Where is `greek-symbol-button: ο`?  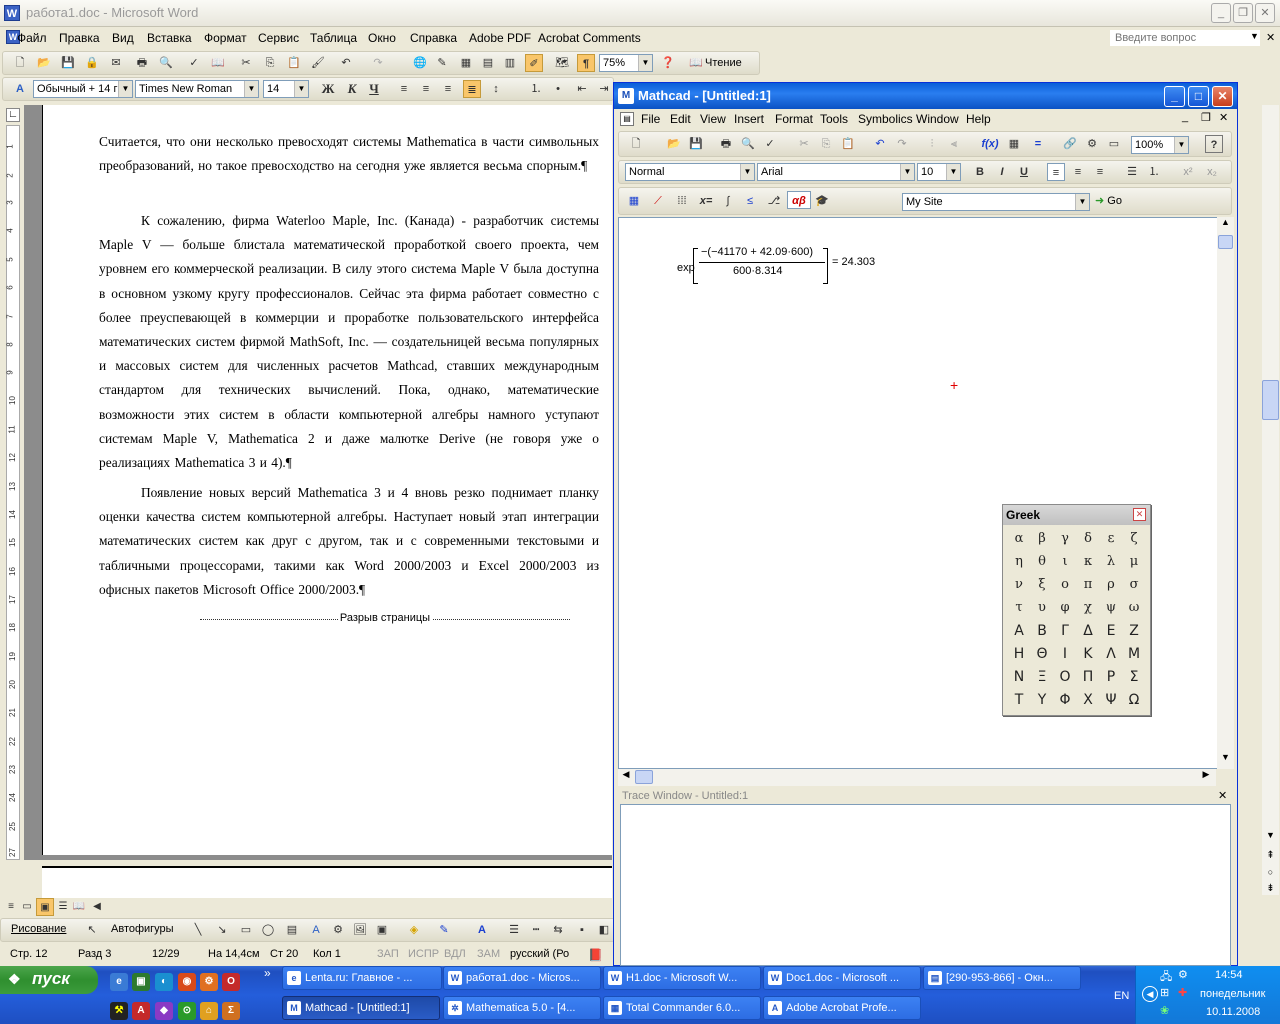 greek-symbol-button: ο is located at coordinates (1065, 585).